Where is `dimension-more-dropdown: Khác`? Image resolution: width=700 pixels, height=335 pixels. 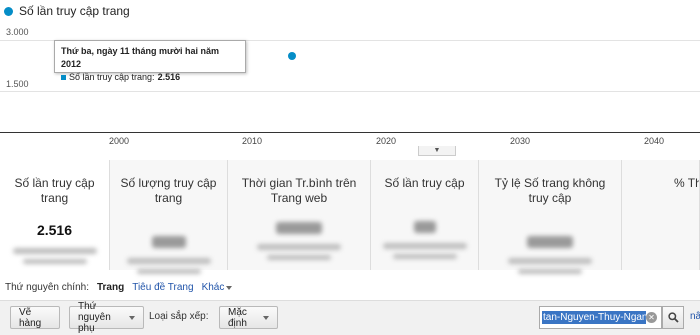 dimension-more-dropdown: Khác is located at coordinates (217, 287).